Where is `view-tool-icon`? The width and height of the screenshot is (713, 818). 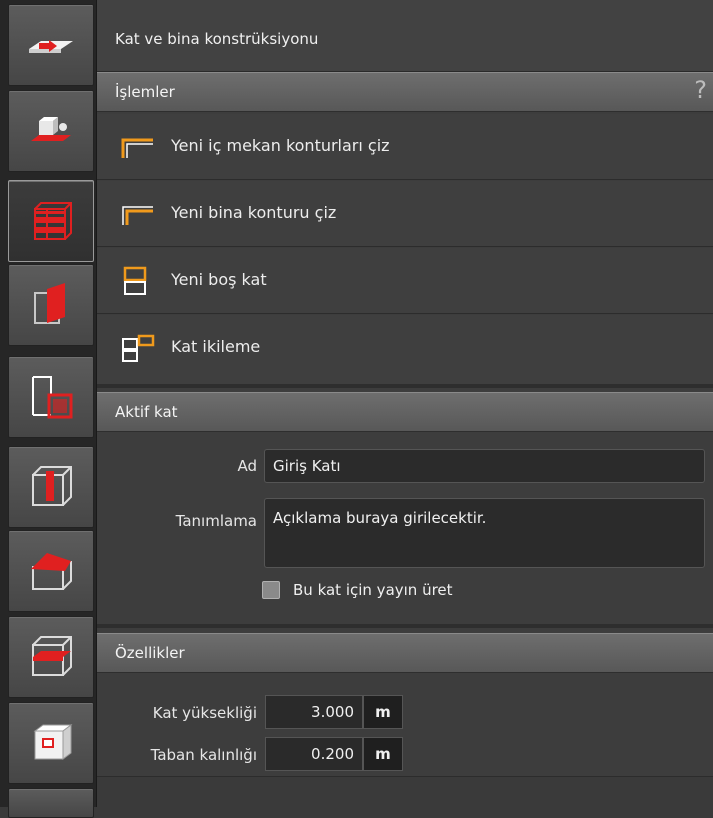 view-tool-icon is located at coordinates (53, 742).